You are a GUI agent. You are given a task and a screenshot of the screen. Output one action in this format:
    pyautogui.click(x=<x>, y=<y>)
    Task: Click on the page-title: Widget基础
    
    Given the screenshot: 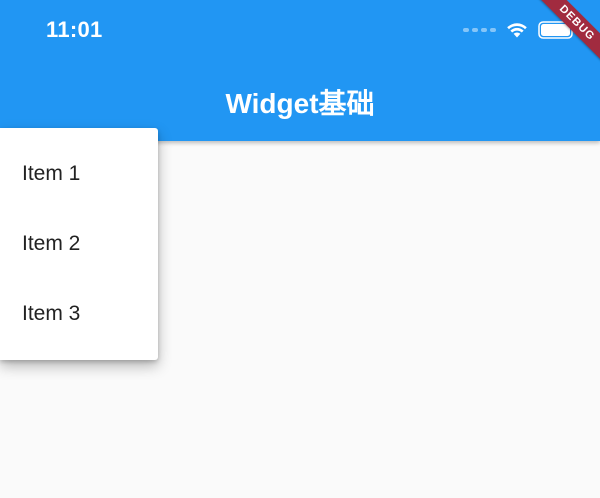 What is the action you would take?
    pyautogui.click(x=300, y=103)
    